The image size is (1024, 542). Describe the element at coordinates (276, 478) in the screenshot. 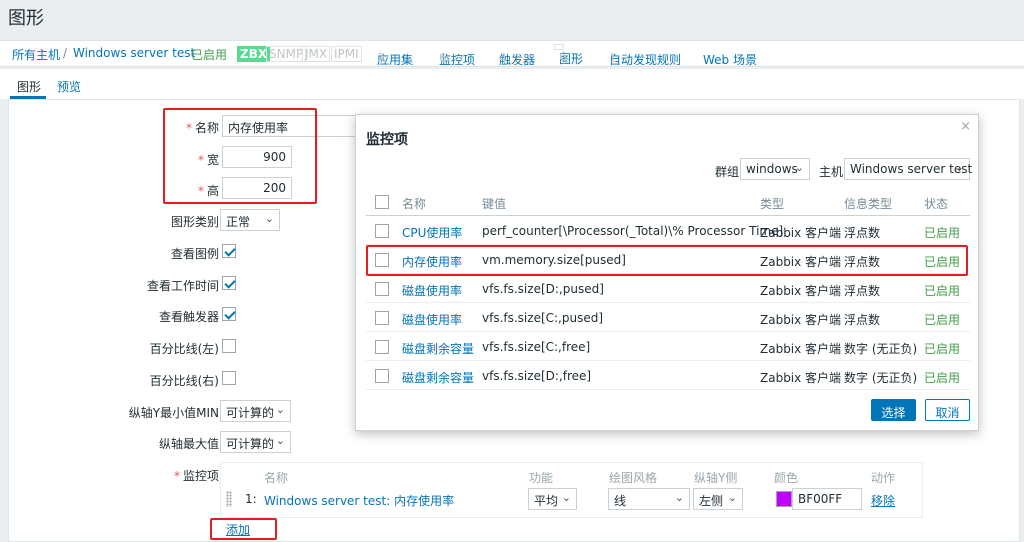

I see `items-col-name: 名称` at that location.